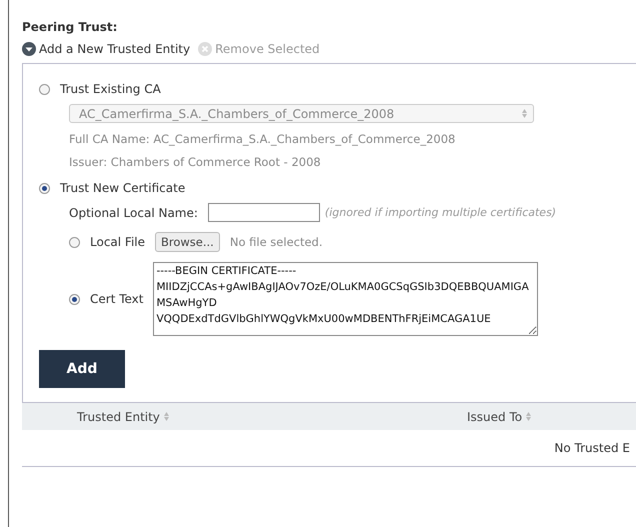  I want to click on ca-detail: Full CA Name: AC_Camerfirma_S.A._Chambers_of_Commerce_2008, so click(262, 139).